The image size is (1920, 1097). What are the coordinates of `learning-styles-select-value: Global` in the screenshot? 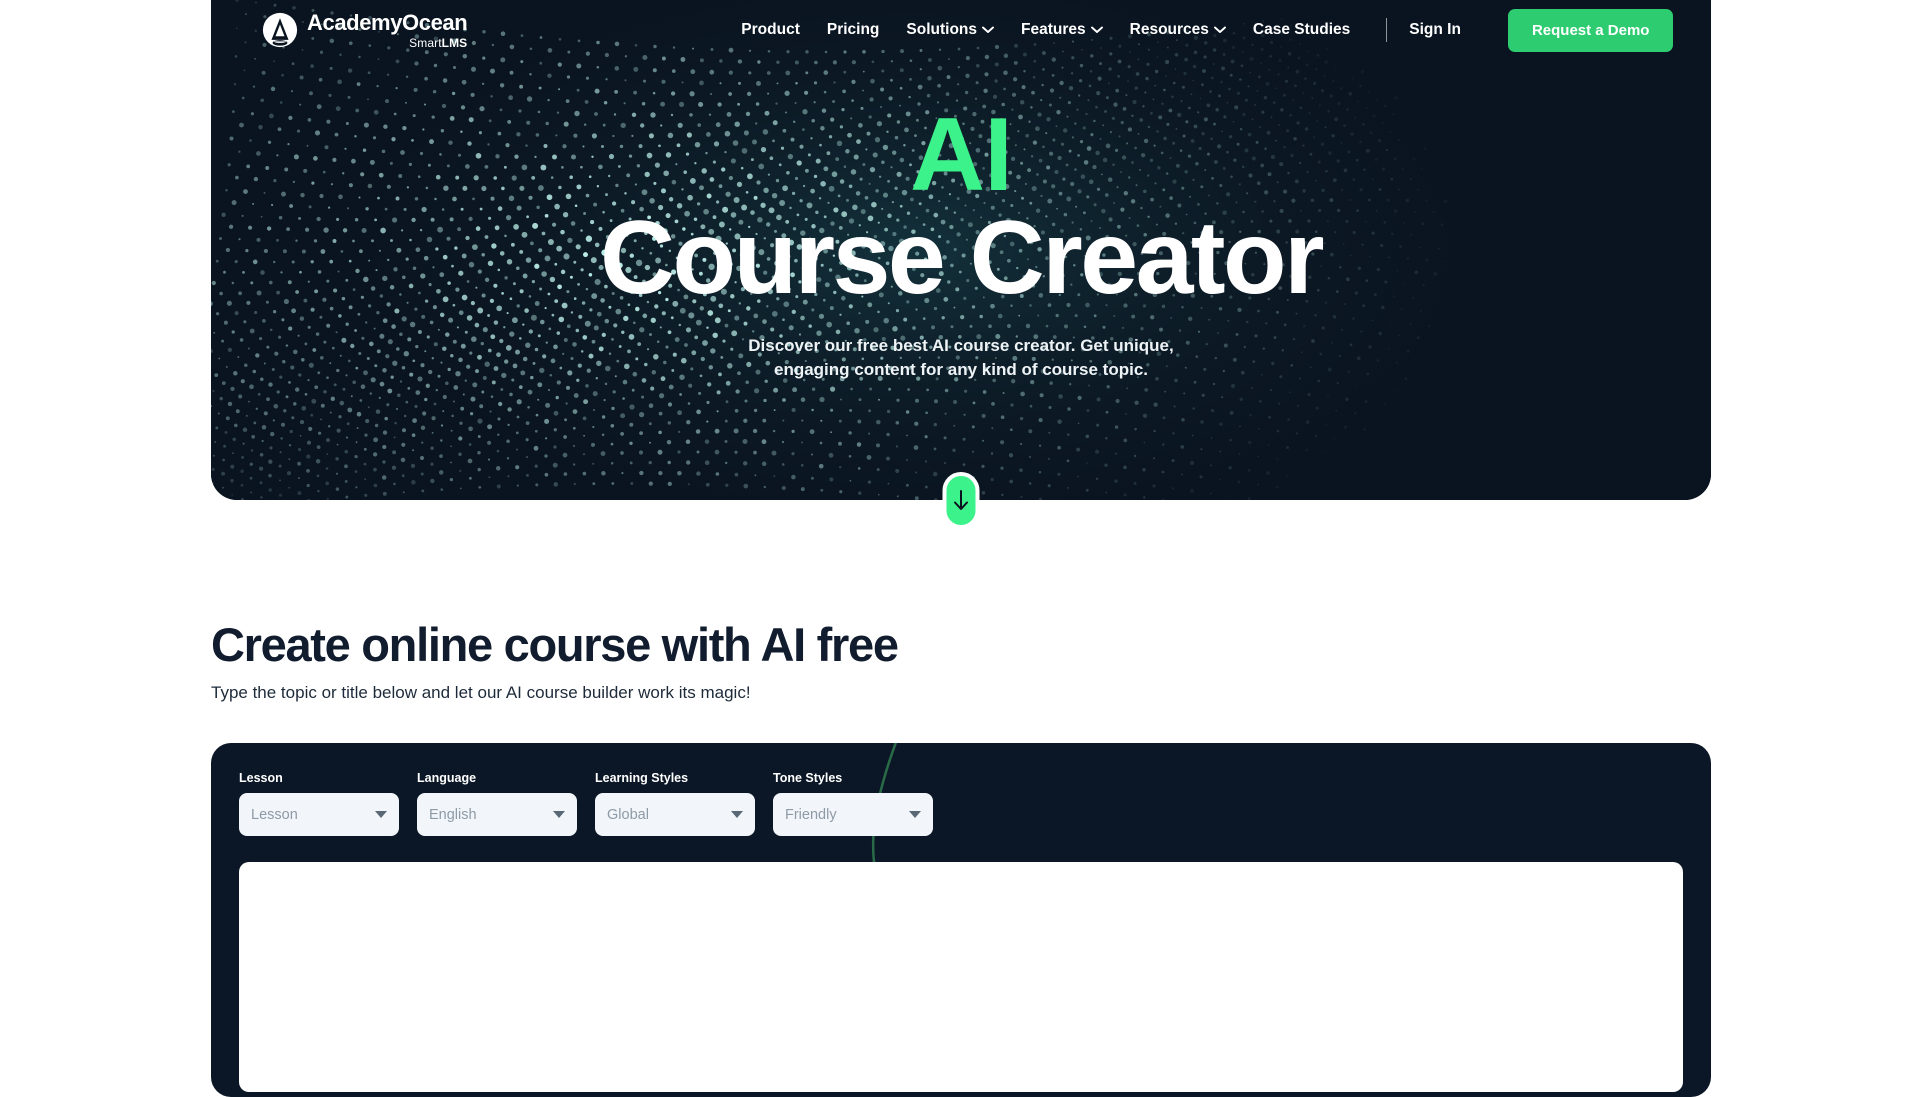 It's located at (628, 814).